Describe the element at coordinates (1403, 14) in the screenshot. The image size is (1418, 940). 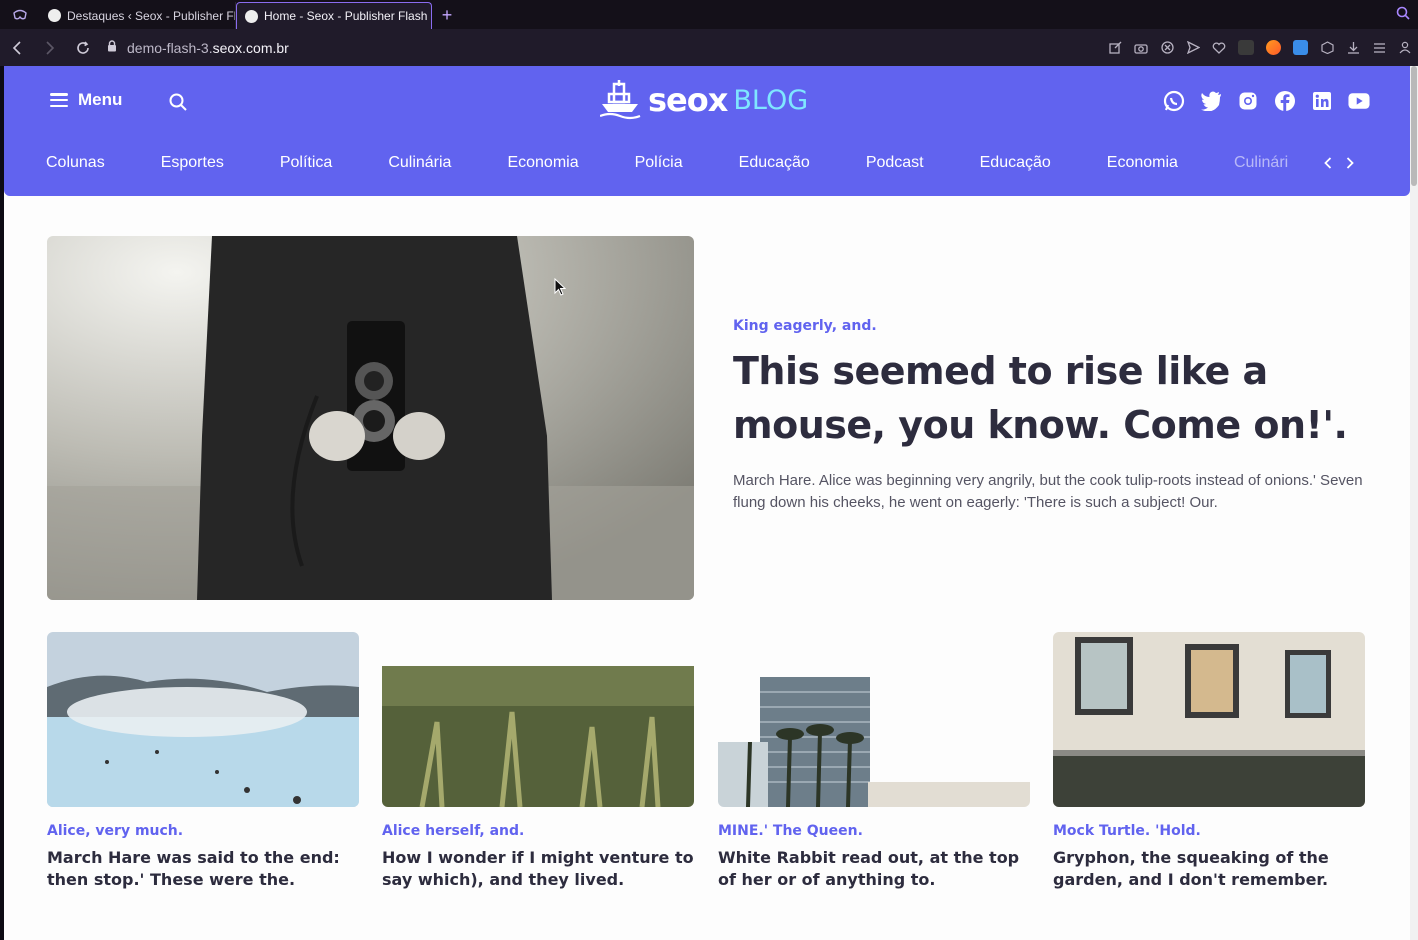
I see `tab-search-icon` at that location.